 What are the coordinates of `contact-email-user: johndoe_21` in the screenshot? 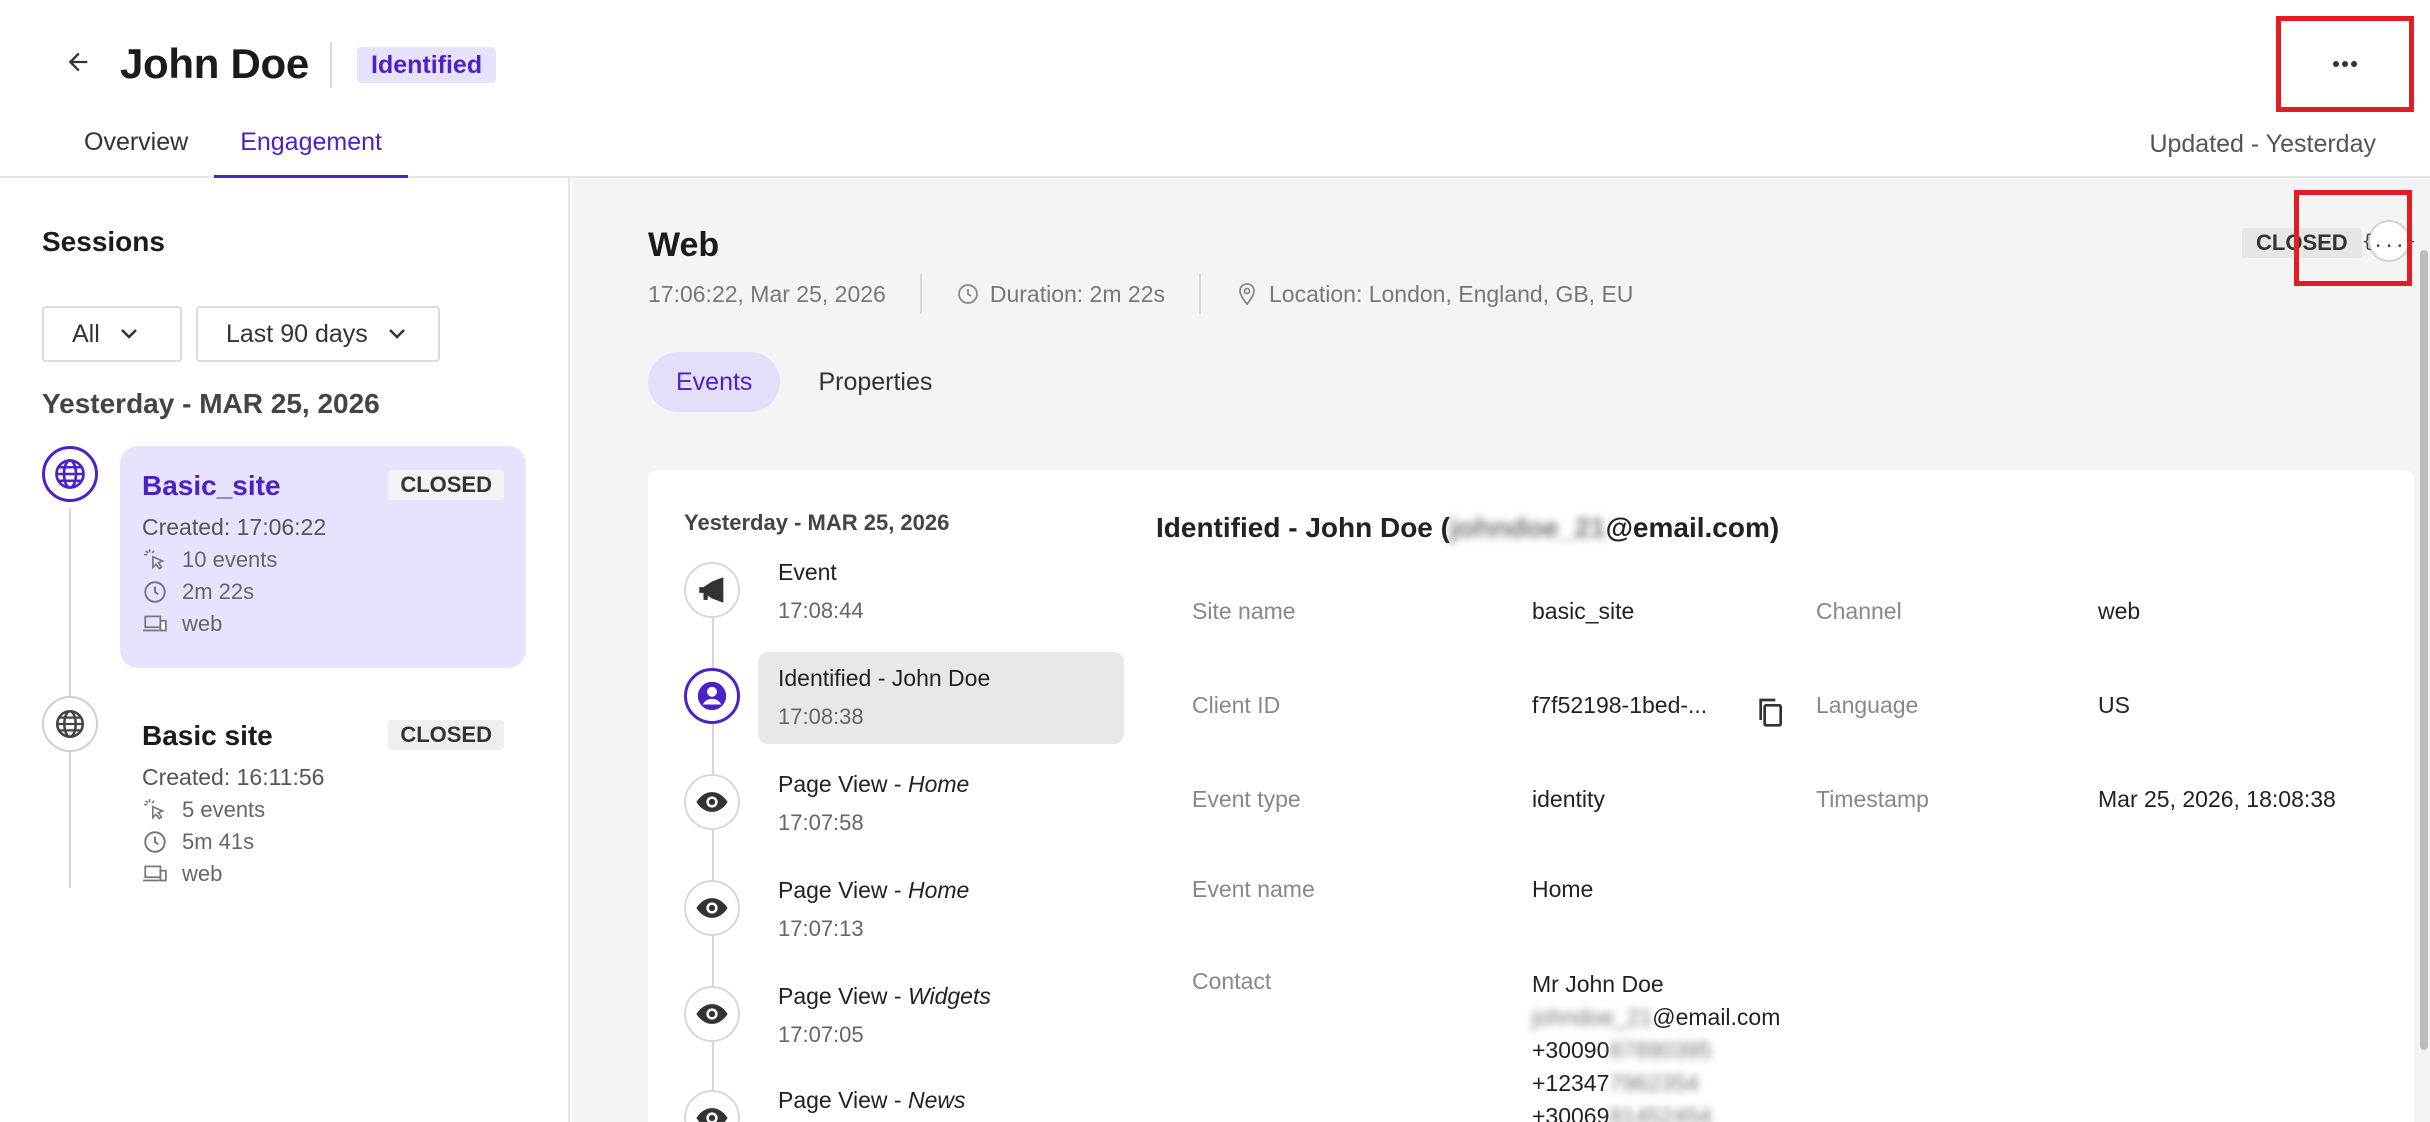 It's located at (1592, 1017).